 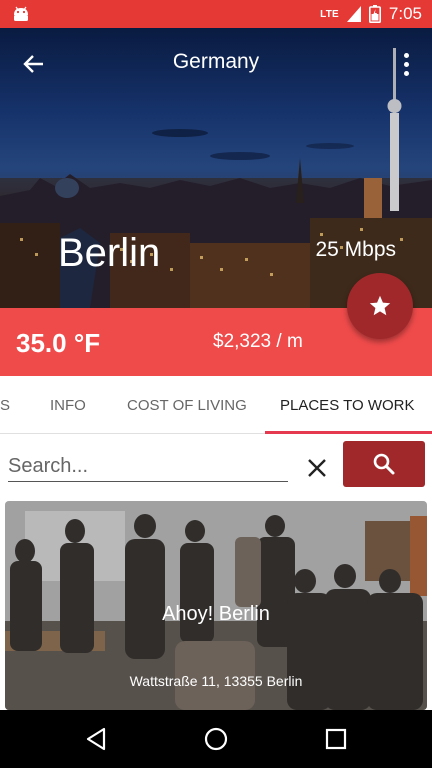 I want to click on toolbar-title: Germany, so click(x=216, y=61).